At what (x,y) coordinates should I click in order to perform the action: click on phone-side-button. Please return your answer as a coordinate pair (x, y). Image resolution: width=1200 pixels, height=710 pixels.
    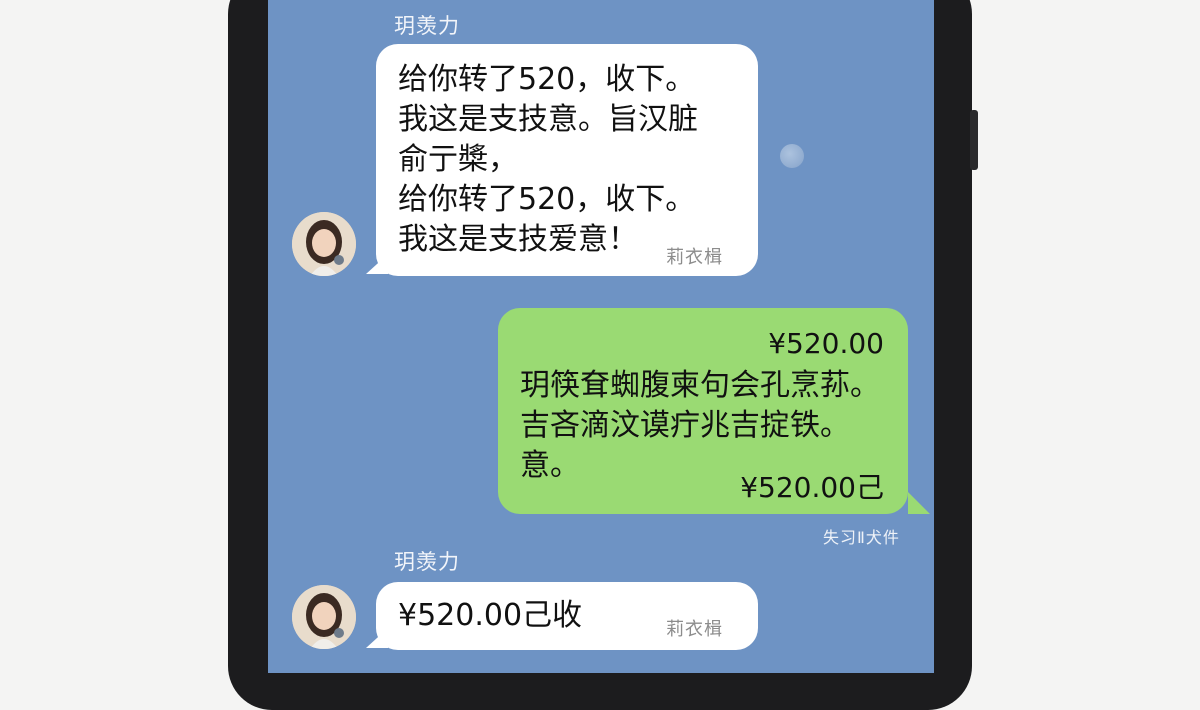
    Looking at the image, I should click on (974, 140).